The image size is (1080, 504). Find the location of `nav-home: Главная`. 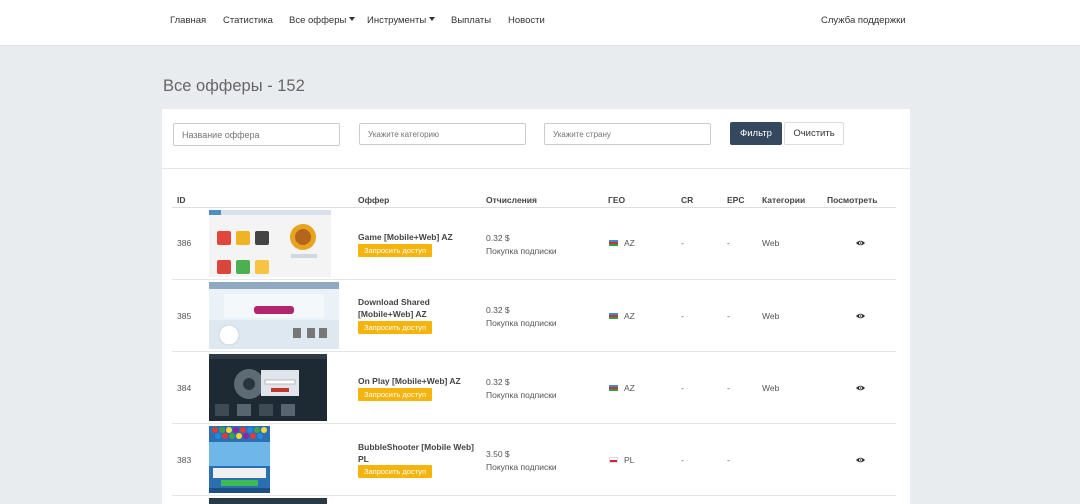

nav-home: Главная is located at coordinates (188, 20).